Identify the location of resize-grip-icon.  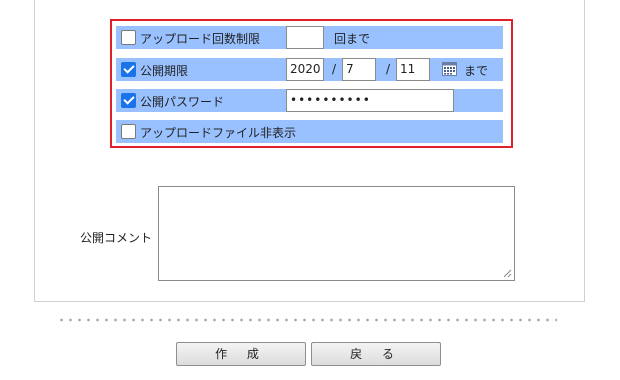
(507, 273).